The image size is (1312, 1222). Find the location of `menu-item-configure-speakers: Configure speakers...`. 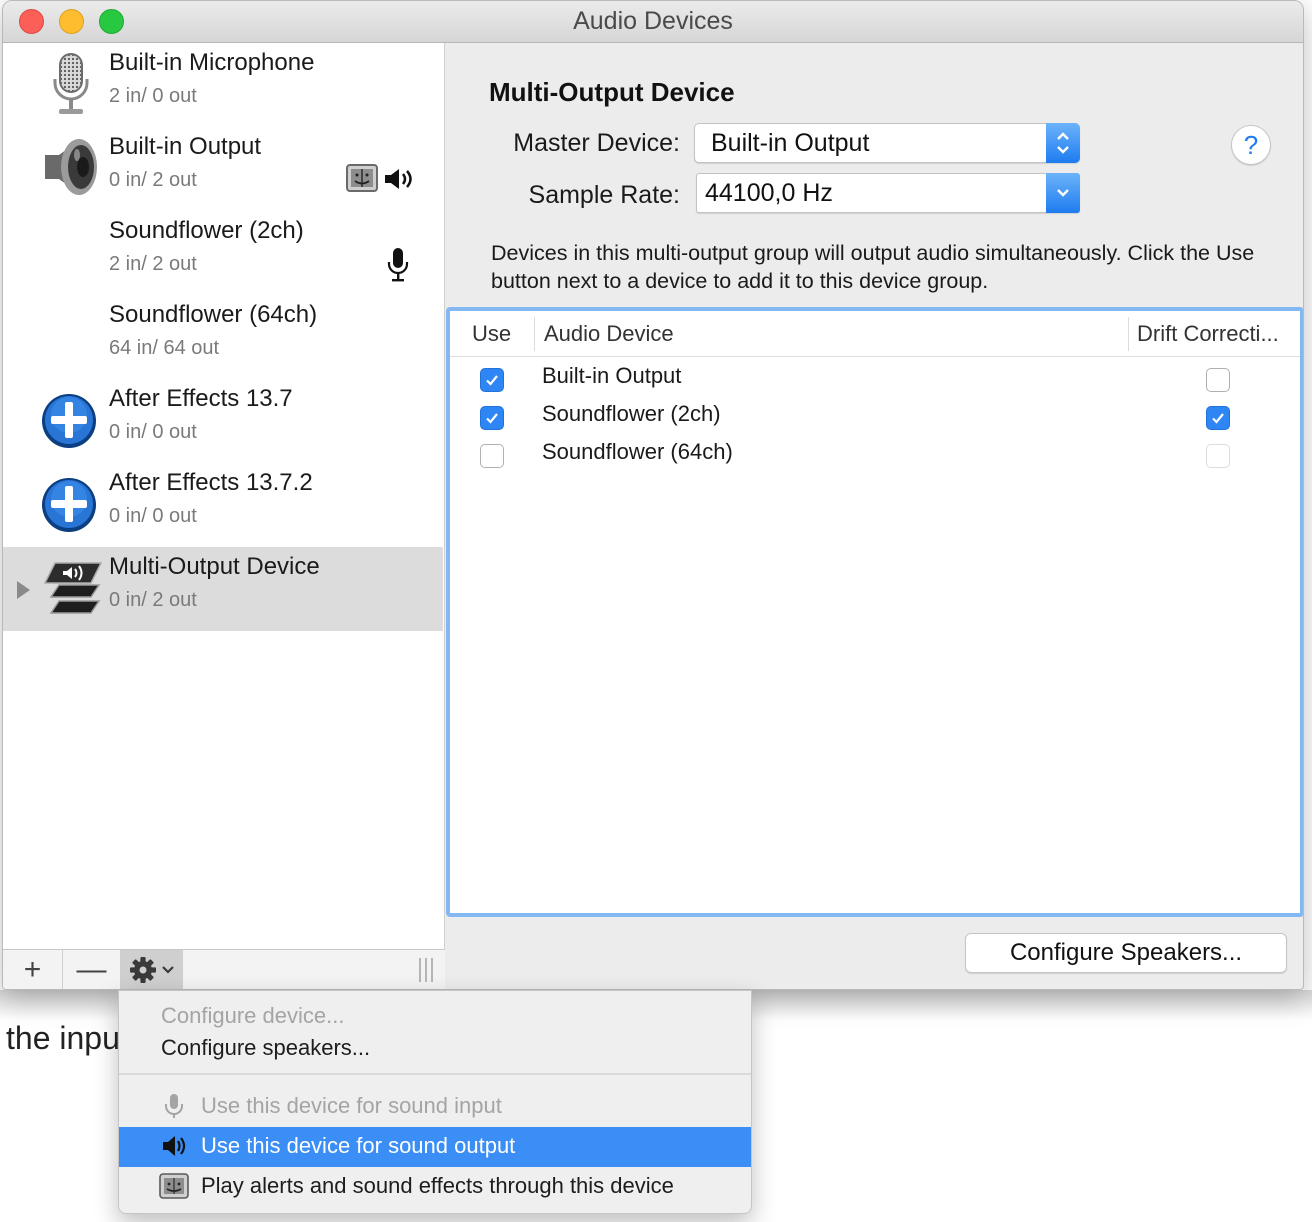

menu-item-configure-speakers: Configure speakers... is located at coordinates (435, 1048).